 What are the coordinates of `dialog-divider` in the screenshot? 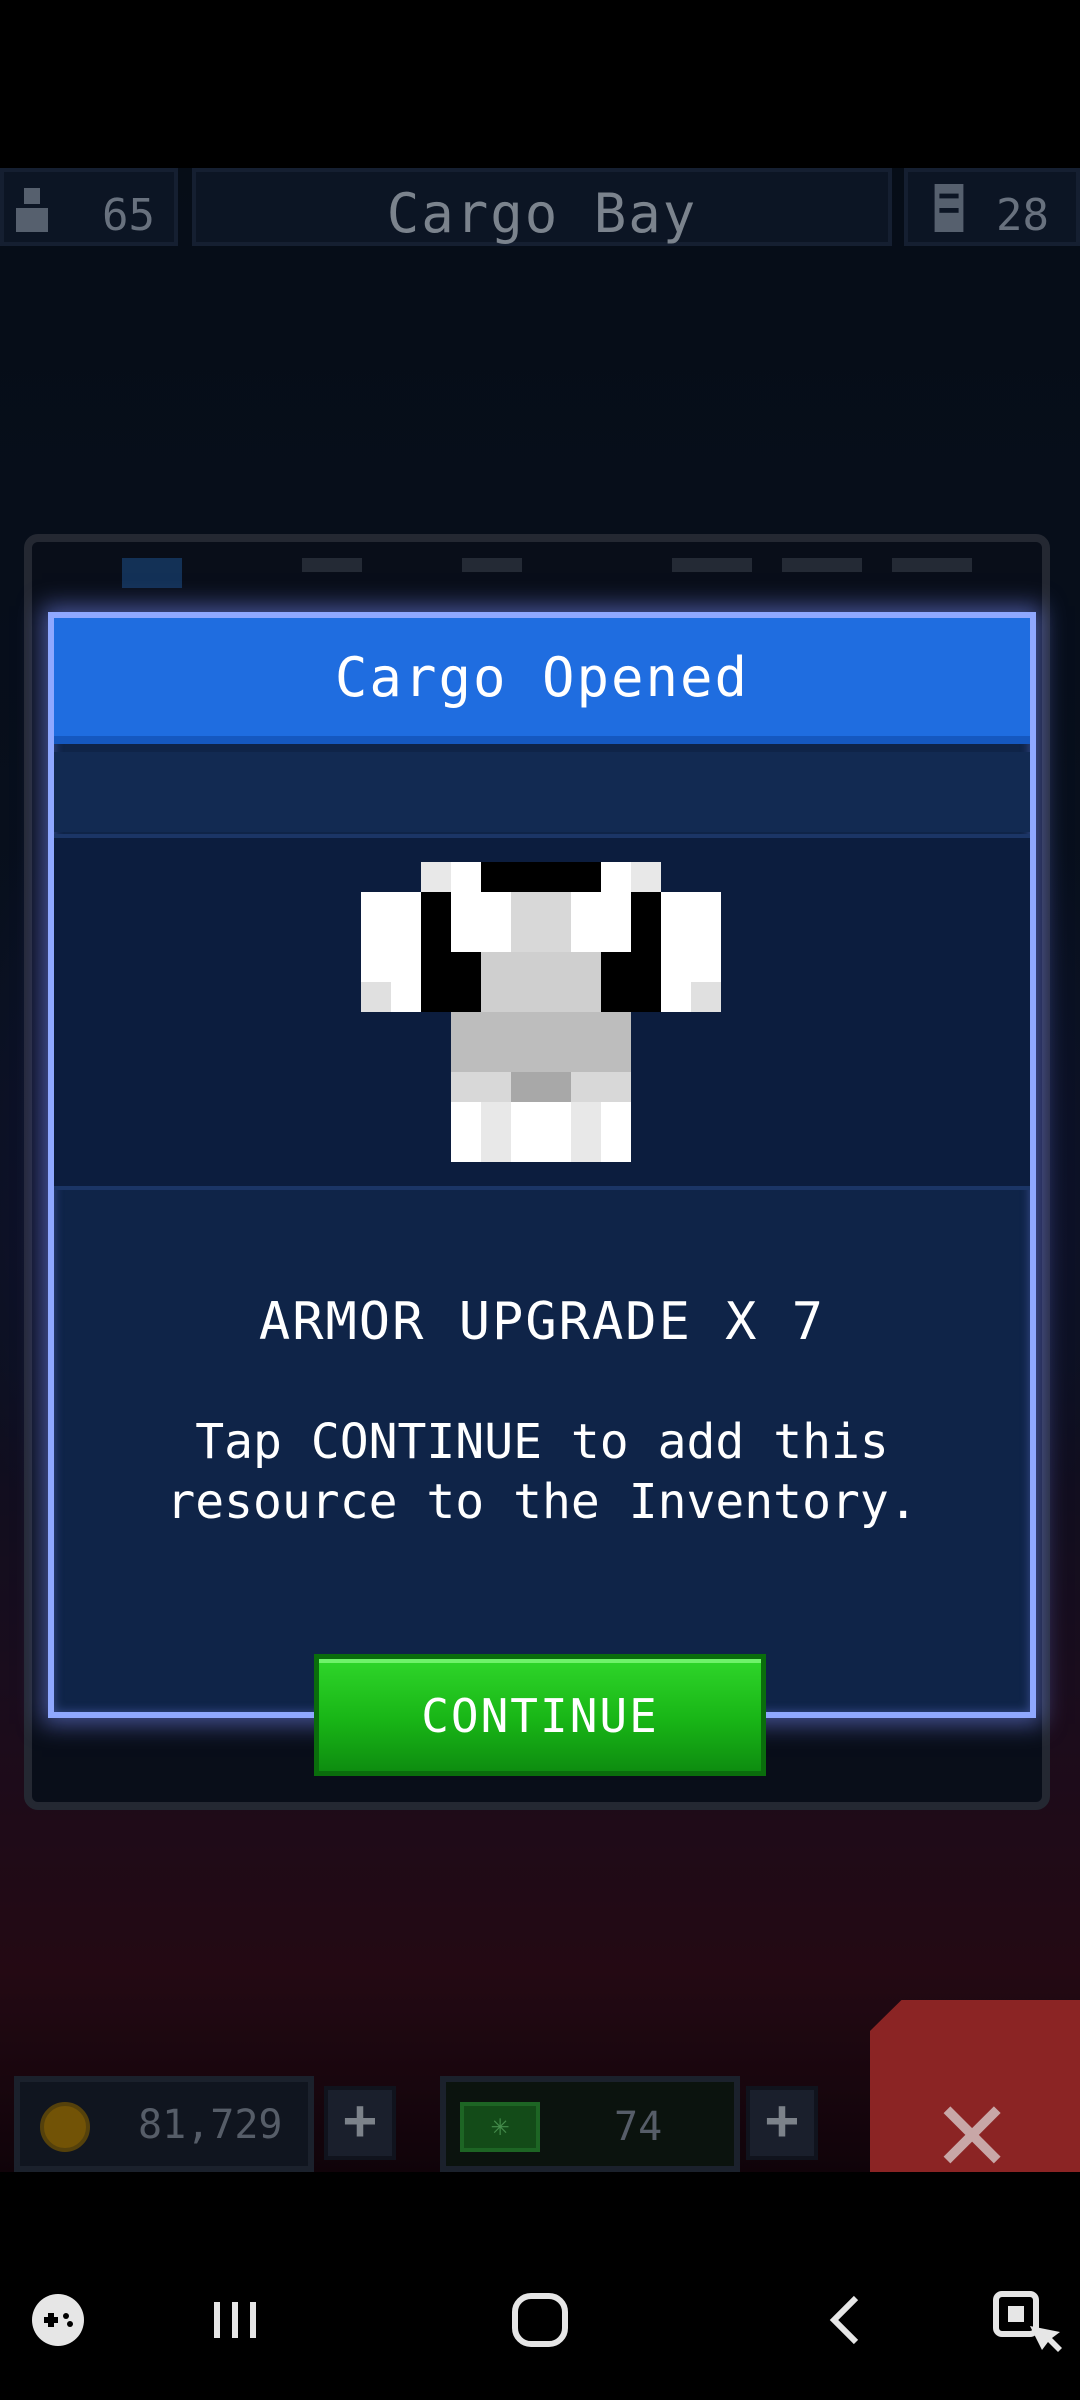 It's located at (542, 792).